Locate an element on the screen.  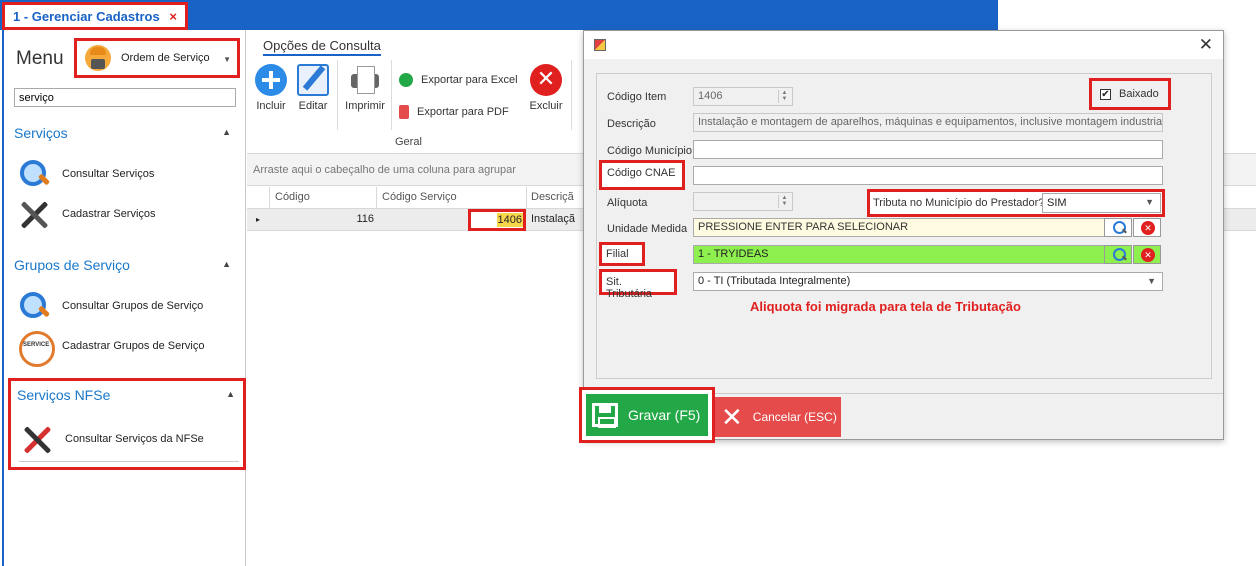
excluir-label: Excluir is located at coordinates (546, 106).